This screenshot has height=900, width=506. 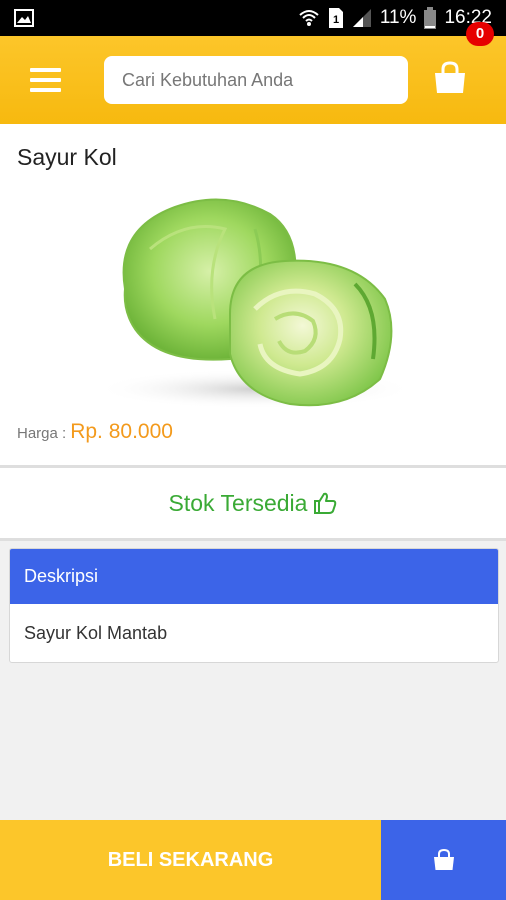 I want to click on stock-status: Stok Tersedia, so click(x=253, y=503).